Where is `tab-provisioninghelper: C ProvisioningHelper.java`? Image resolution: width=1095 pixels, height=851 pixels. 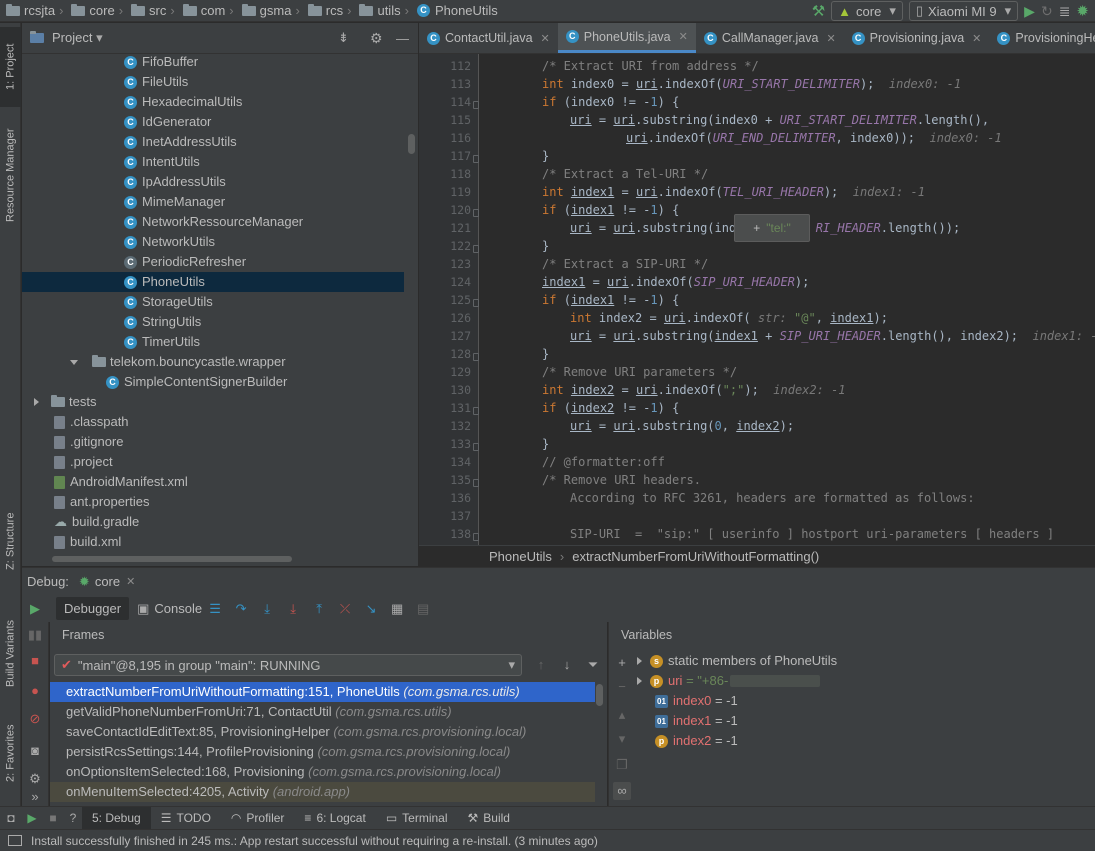
tab-provisioninghelper: C ProvisioningHelper.java is located at coordinates (1042, 38).